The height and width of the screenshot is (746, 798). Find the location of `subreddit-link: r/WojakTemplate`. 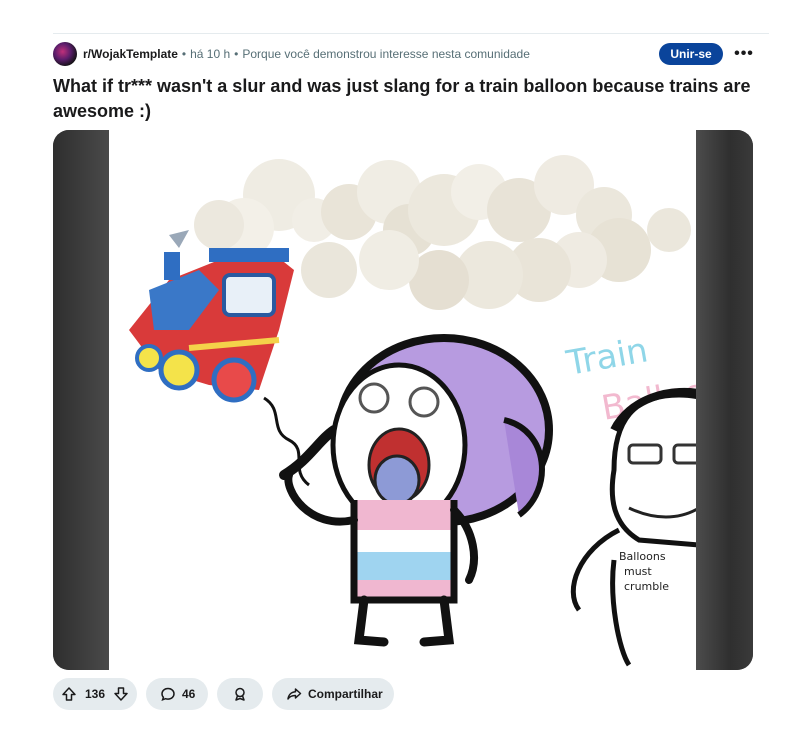

subreddit-link: r/WojakTemplate is located at coordinates (130, 54).